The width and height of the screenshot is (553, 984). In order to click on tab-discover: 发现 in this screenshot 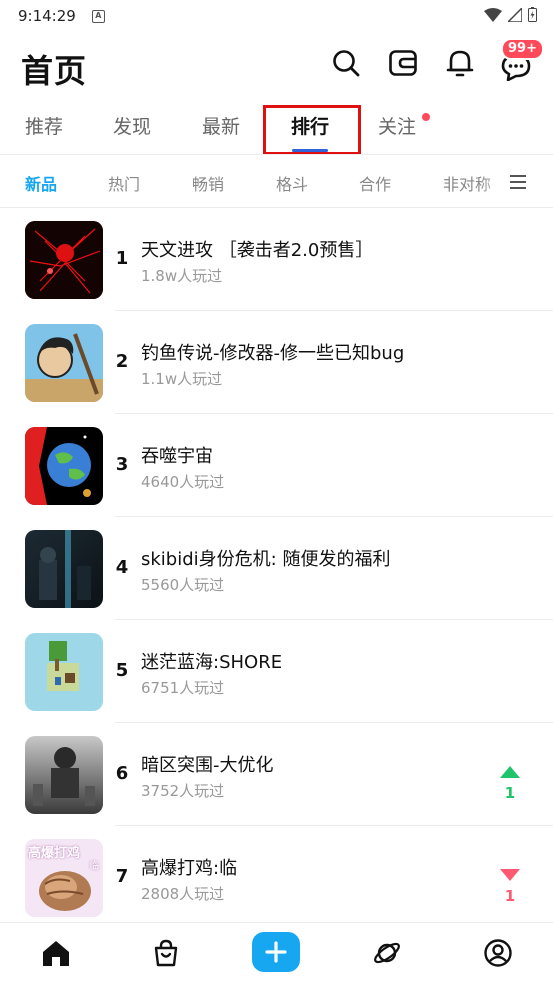, I will do `click(132, 125)`.